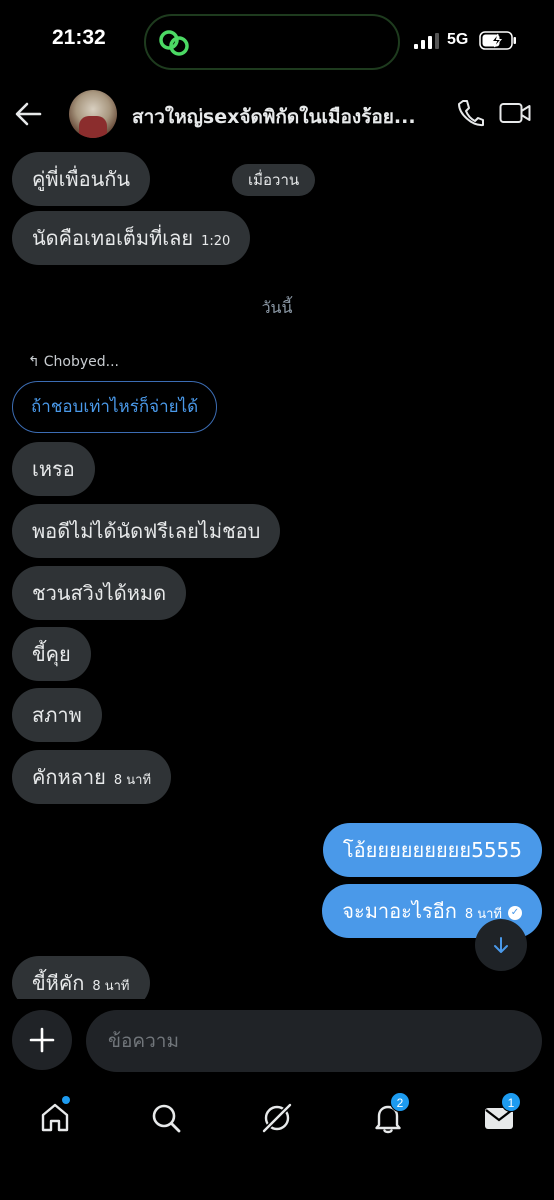  I want to click on message-bubble-incoming: ชวนสวิงได้หมด, so click(99, 593).